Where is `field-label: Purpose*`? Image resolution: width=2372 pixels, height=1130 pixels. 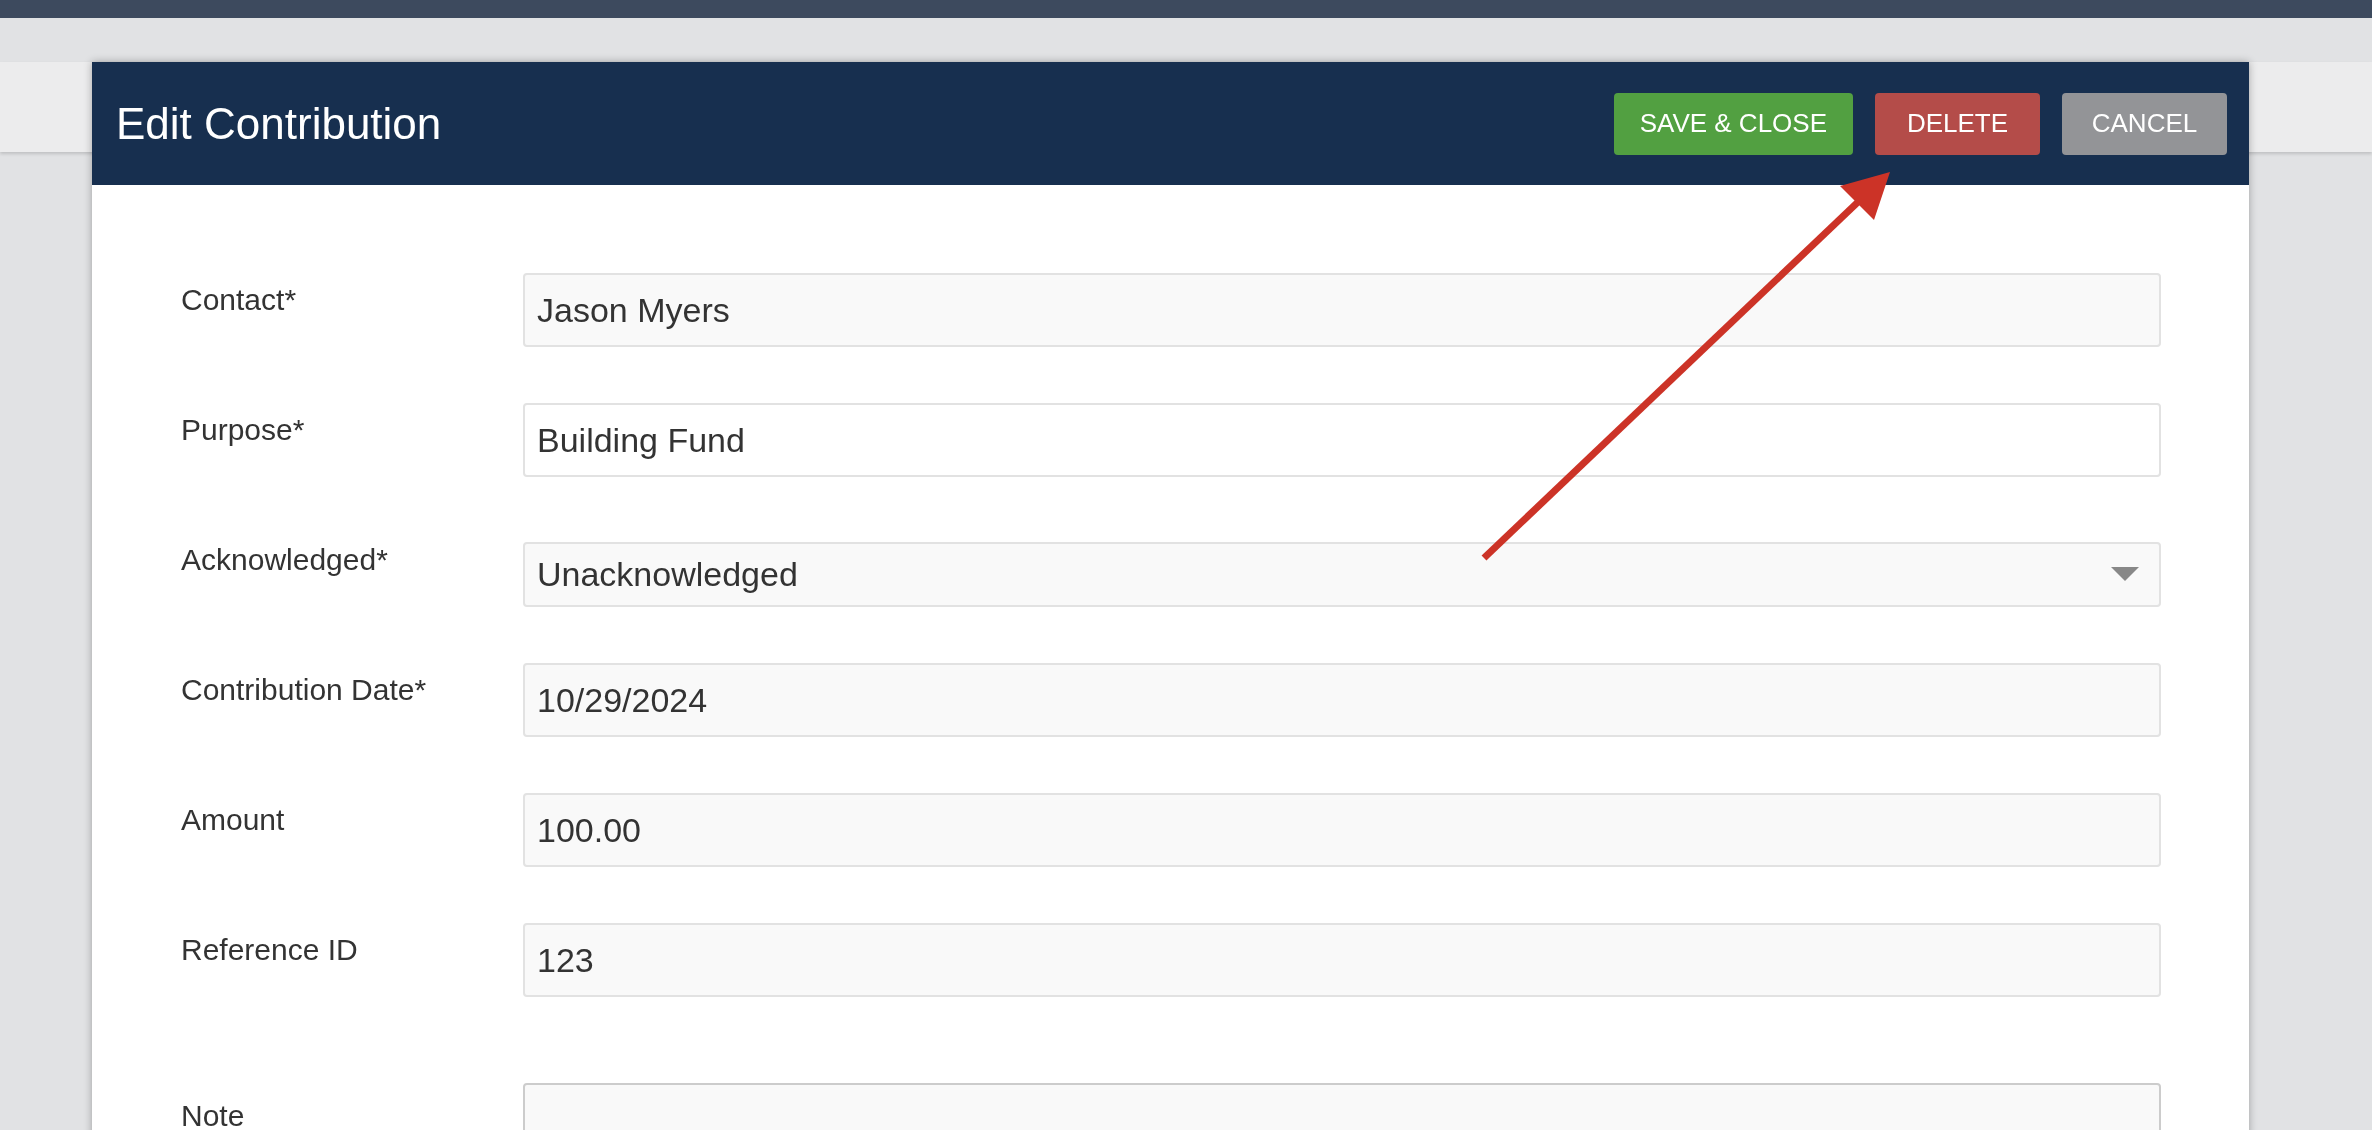 field-label: Purpose* is located at coordinates (243, 430).